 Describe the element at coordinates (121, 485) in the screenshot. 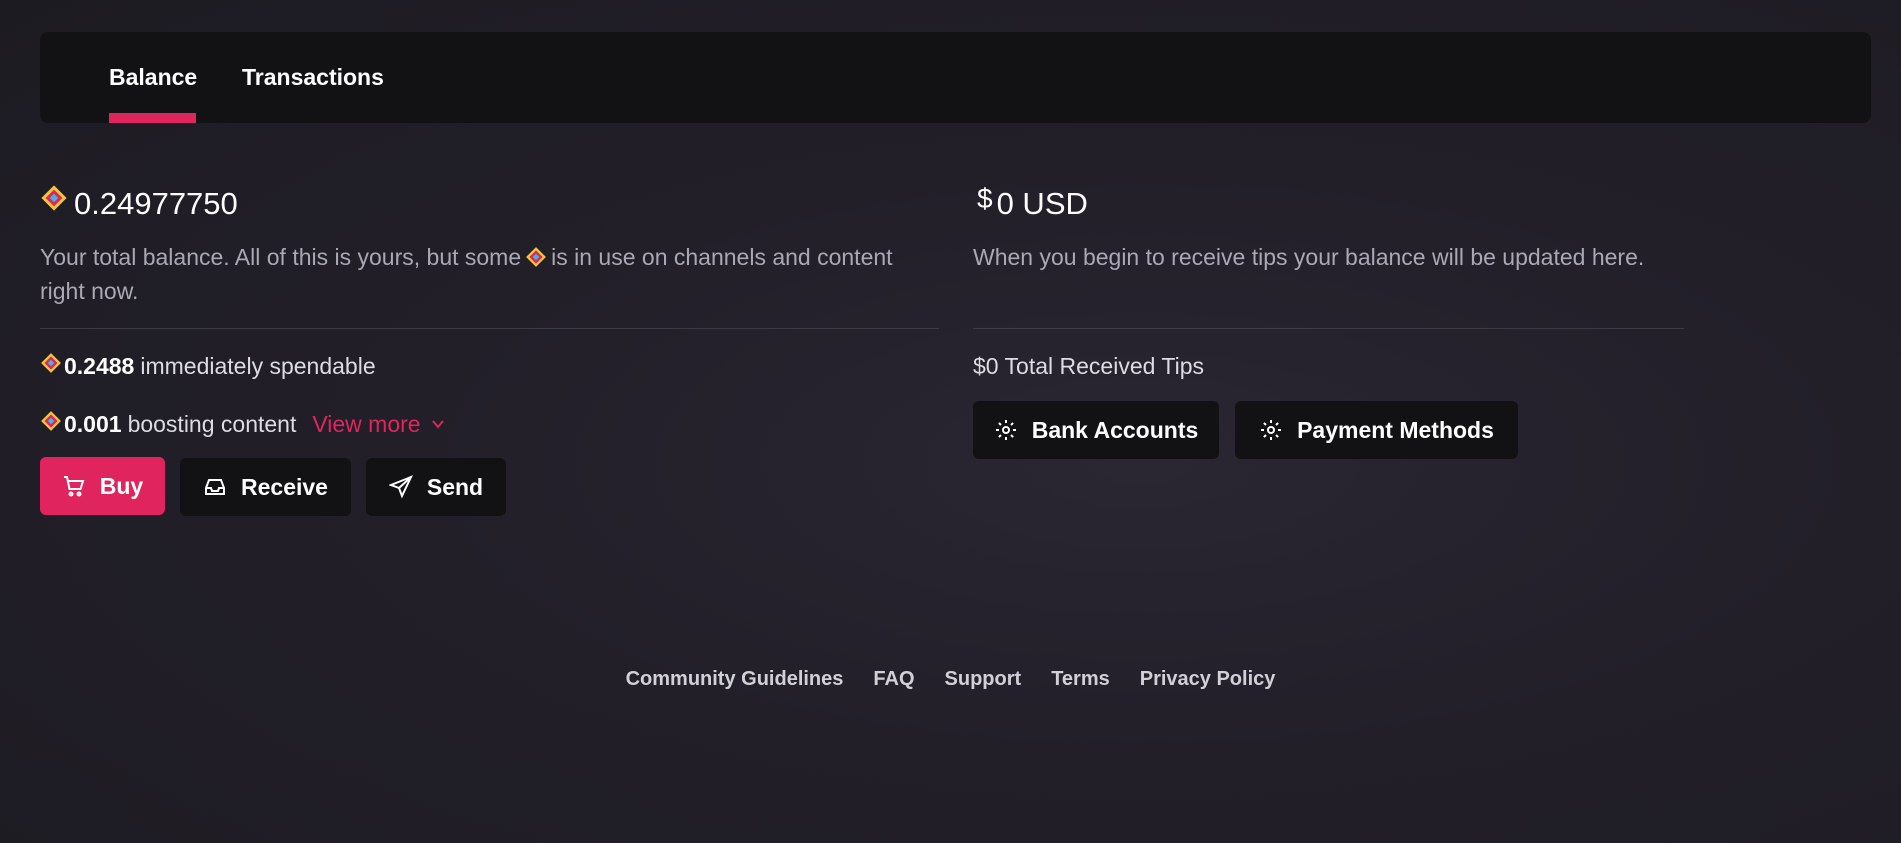

I see `buy-label: Buy` at that location.